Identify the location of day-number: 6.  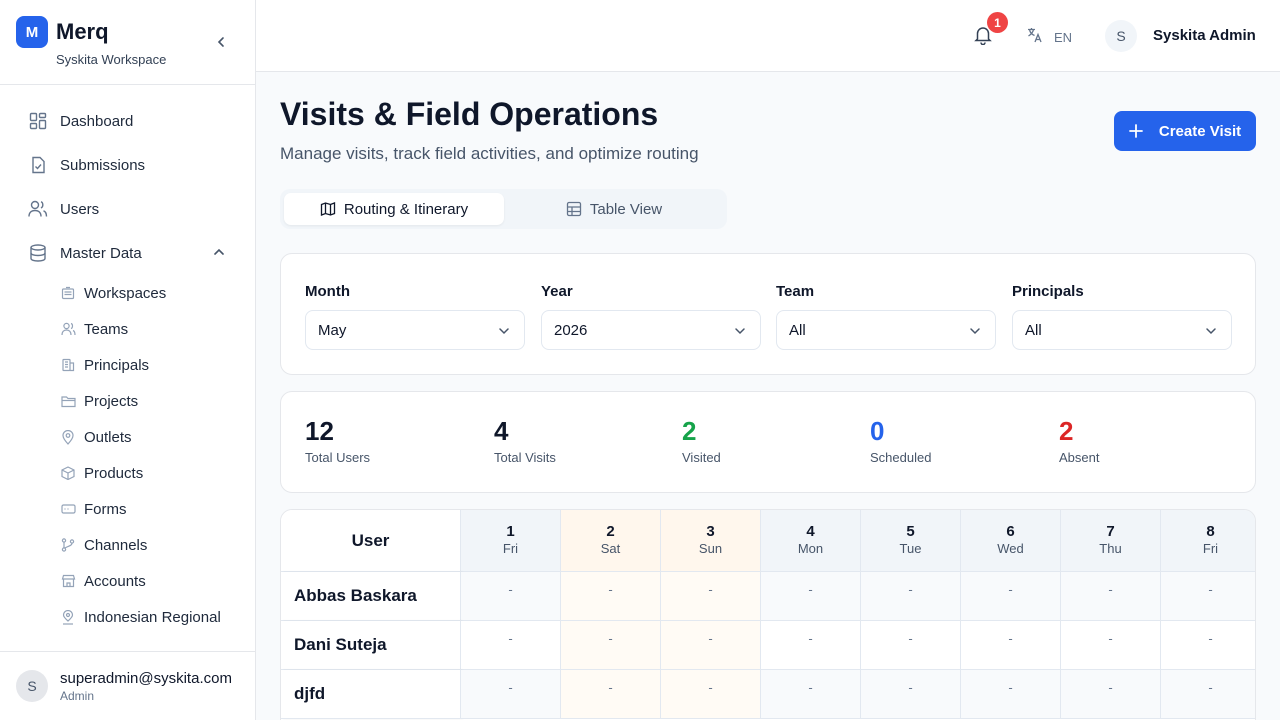
(1010, 531).